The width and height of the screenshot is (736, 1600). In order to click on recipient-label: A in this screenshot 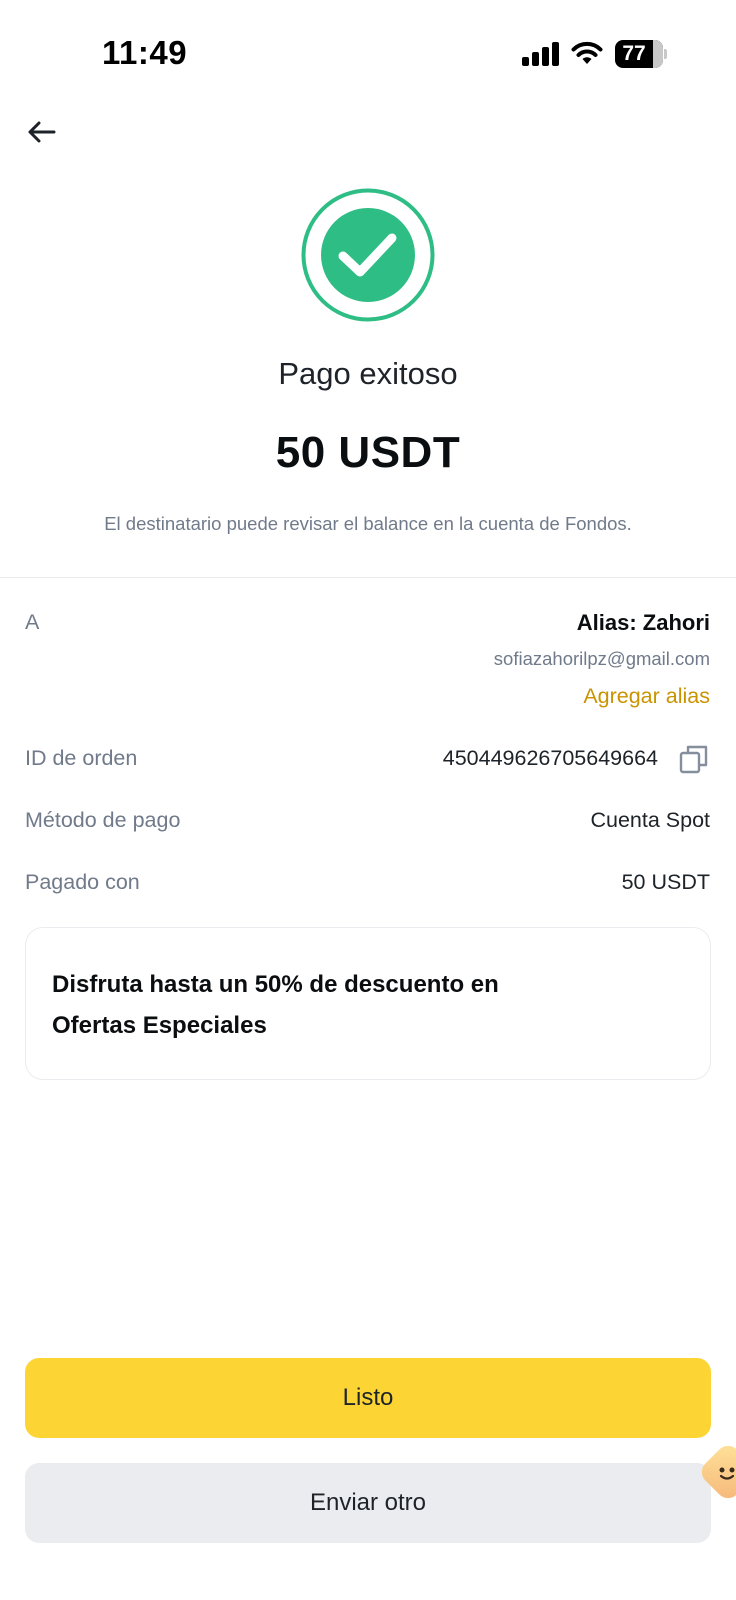, I will do `click(32, 622)`.